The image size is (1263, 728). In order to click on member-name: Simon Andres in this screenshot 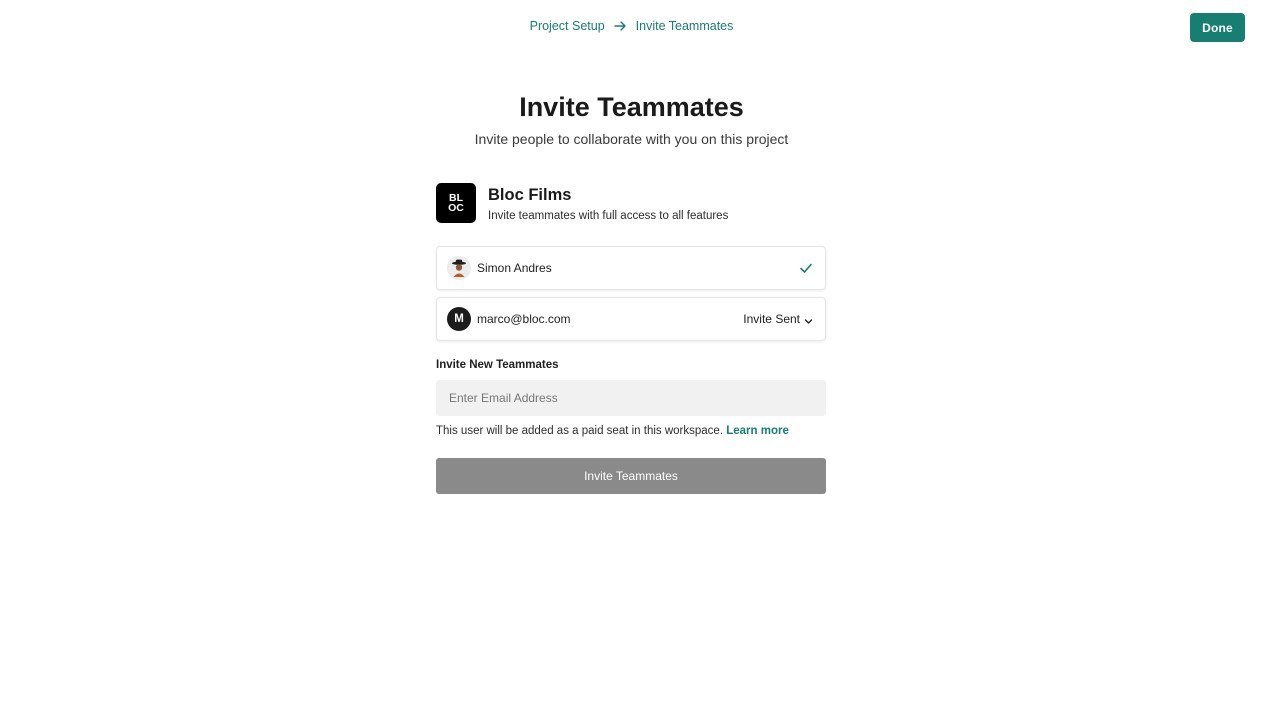, I will do `click(514, 268)`.